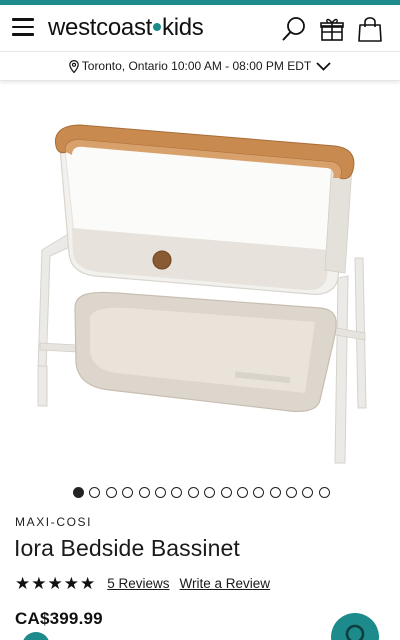 This screenshot has width=400, height=640. I want to click on site-header: westcoast kids, so click(200, 28).